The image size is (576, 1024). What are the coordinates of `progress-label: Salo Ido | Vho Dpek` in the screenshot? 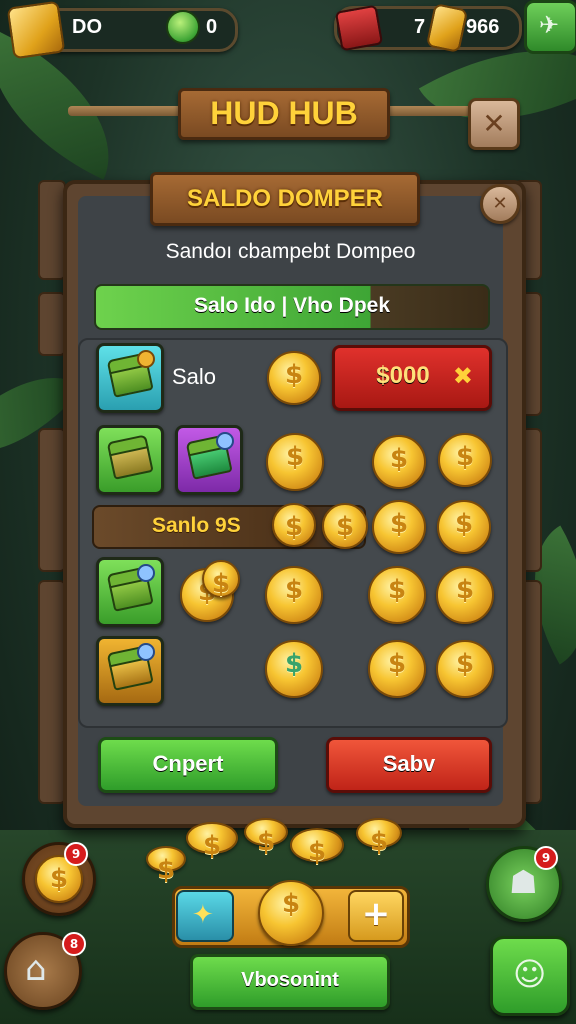 It's located at (292, 305).